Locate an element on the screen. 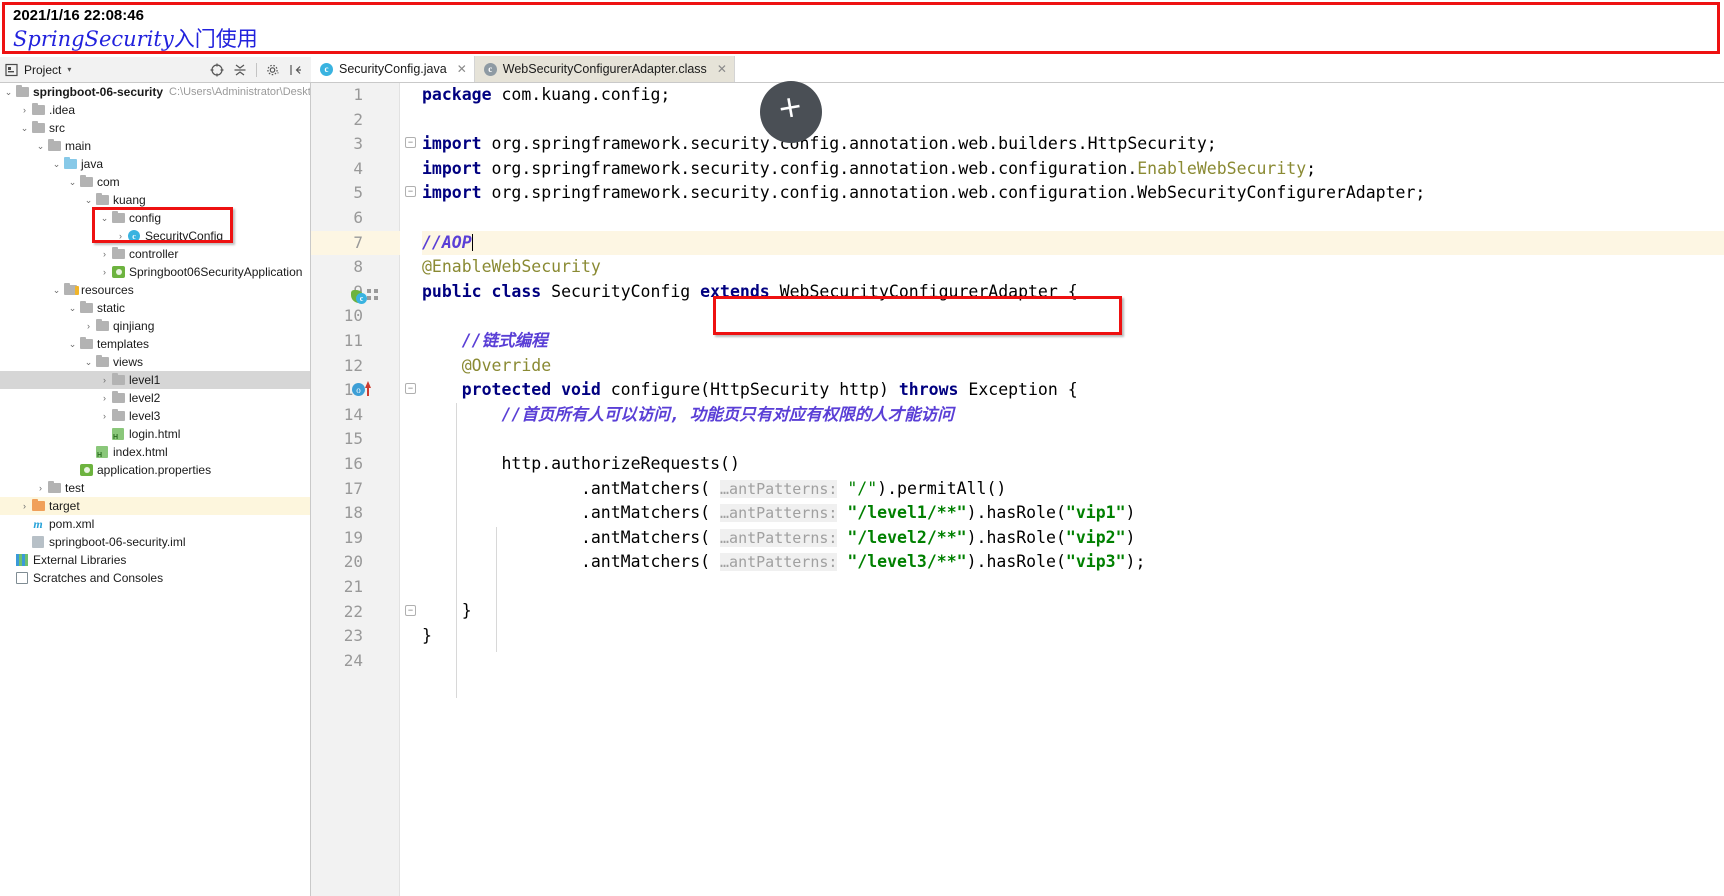 The image size is (1724, 896). tree-item-test: › test is located at coordinates (155, 488).